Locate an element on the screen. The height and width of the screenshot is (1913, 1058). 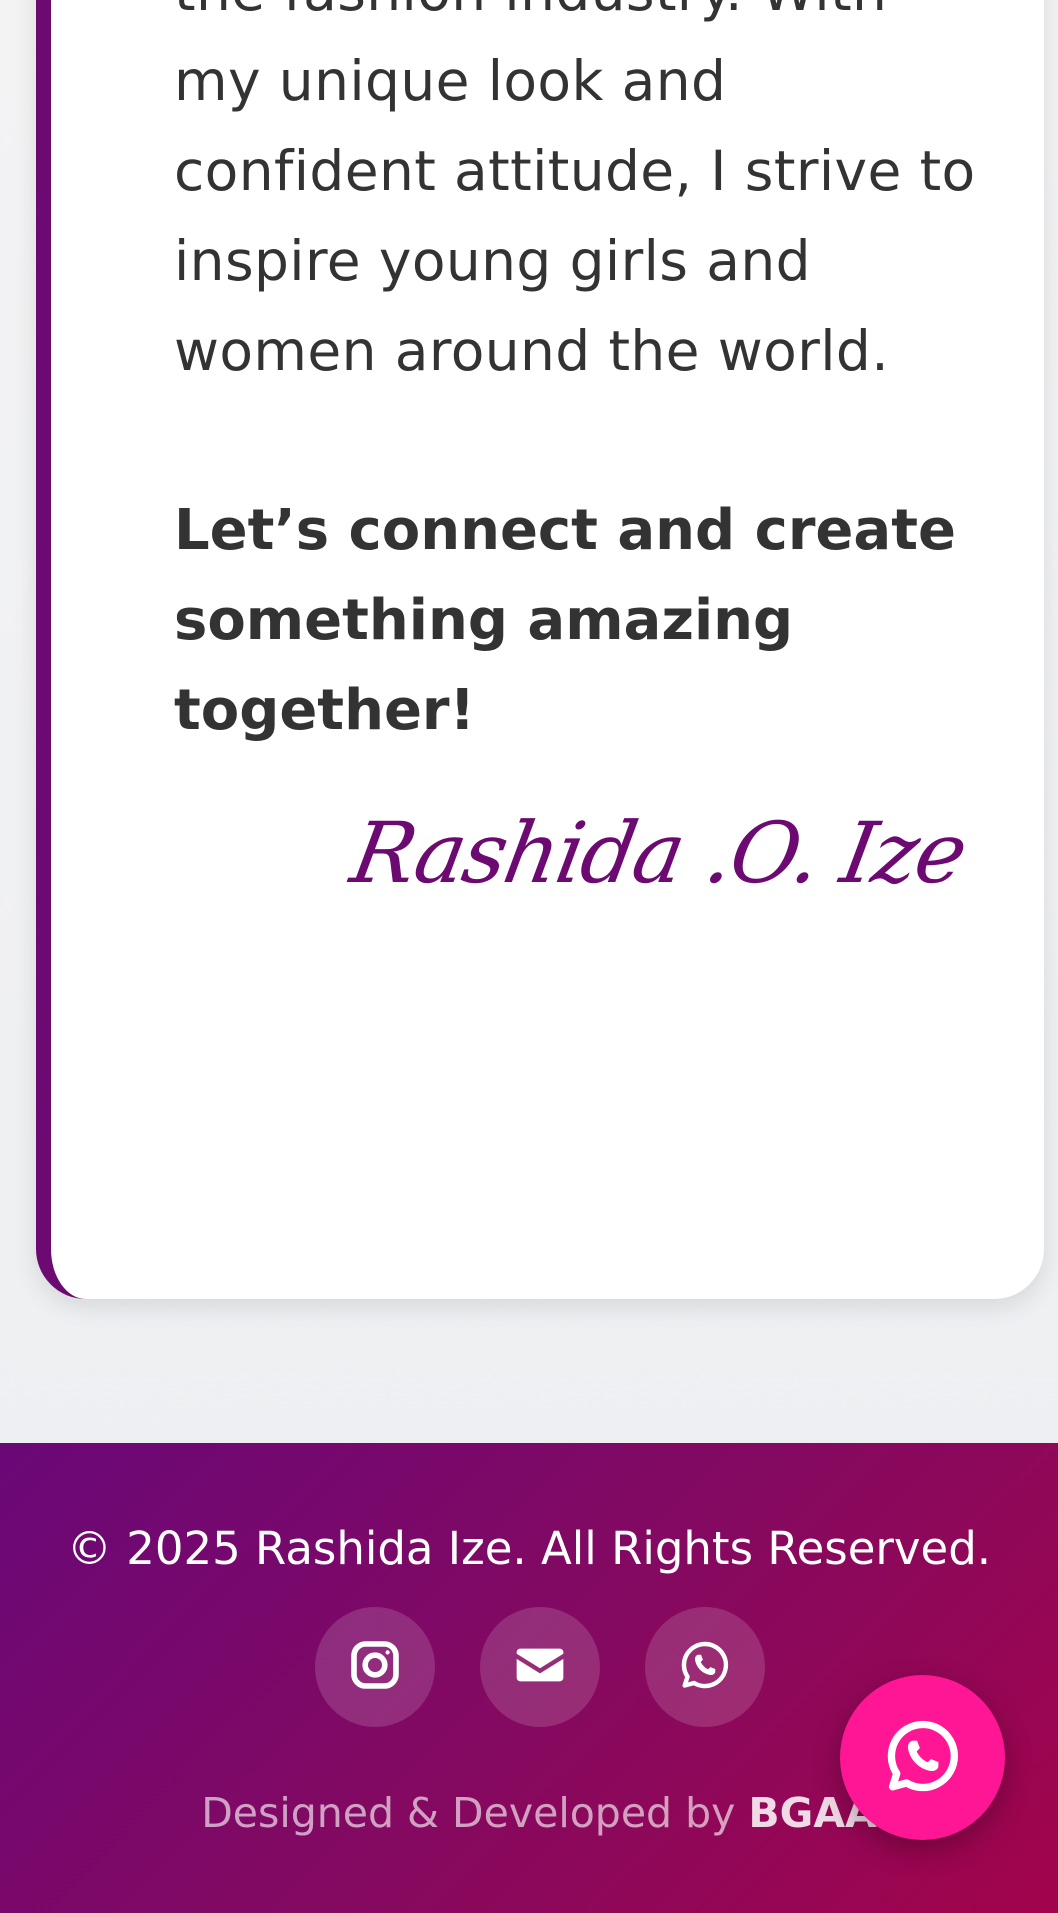
signature: Rashida .O. Ize is located at coordinates (658, 853).